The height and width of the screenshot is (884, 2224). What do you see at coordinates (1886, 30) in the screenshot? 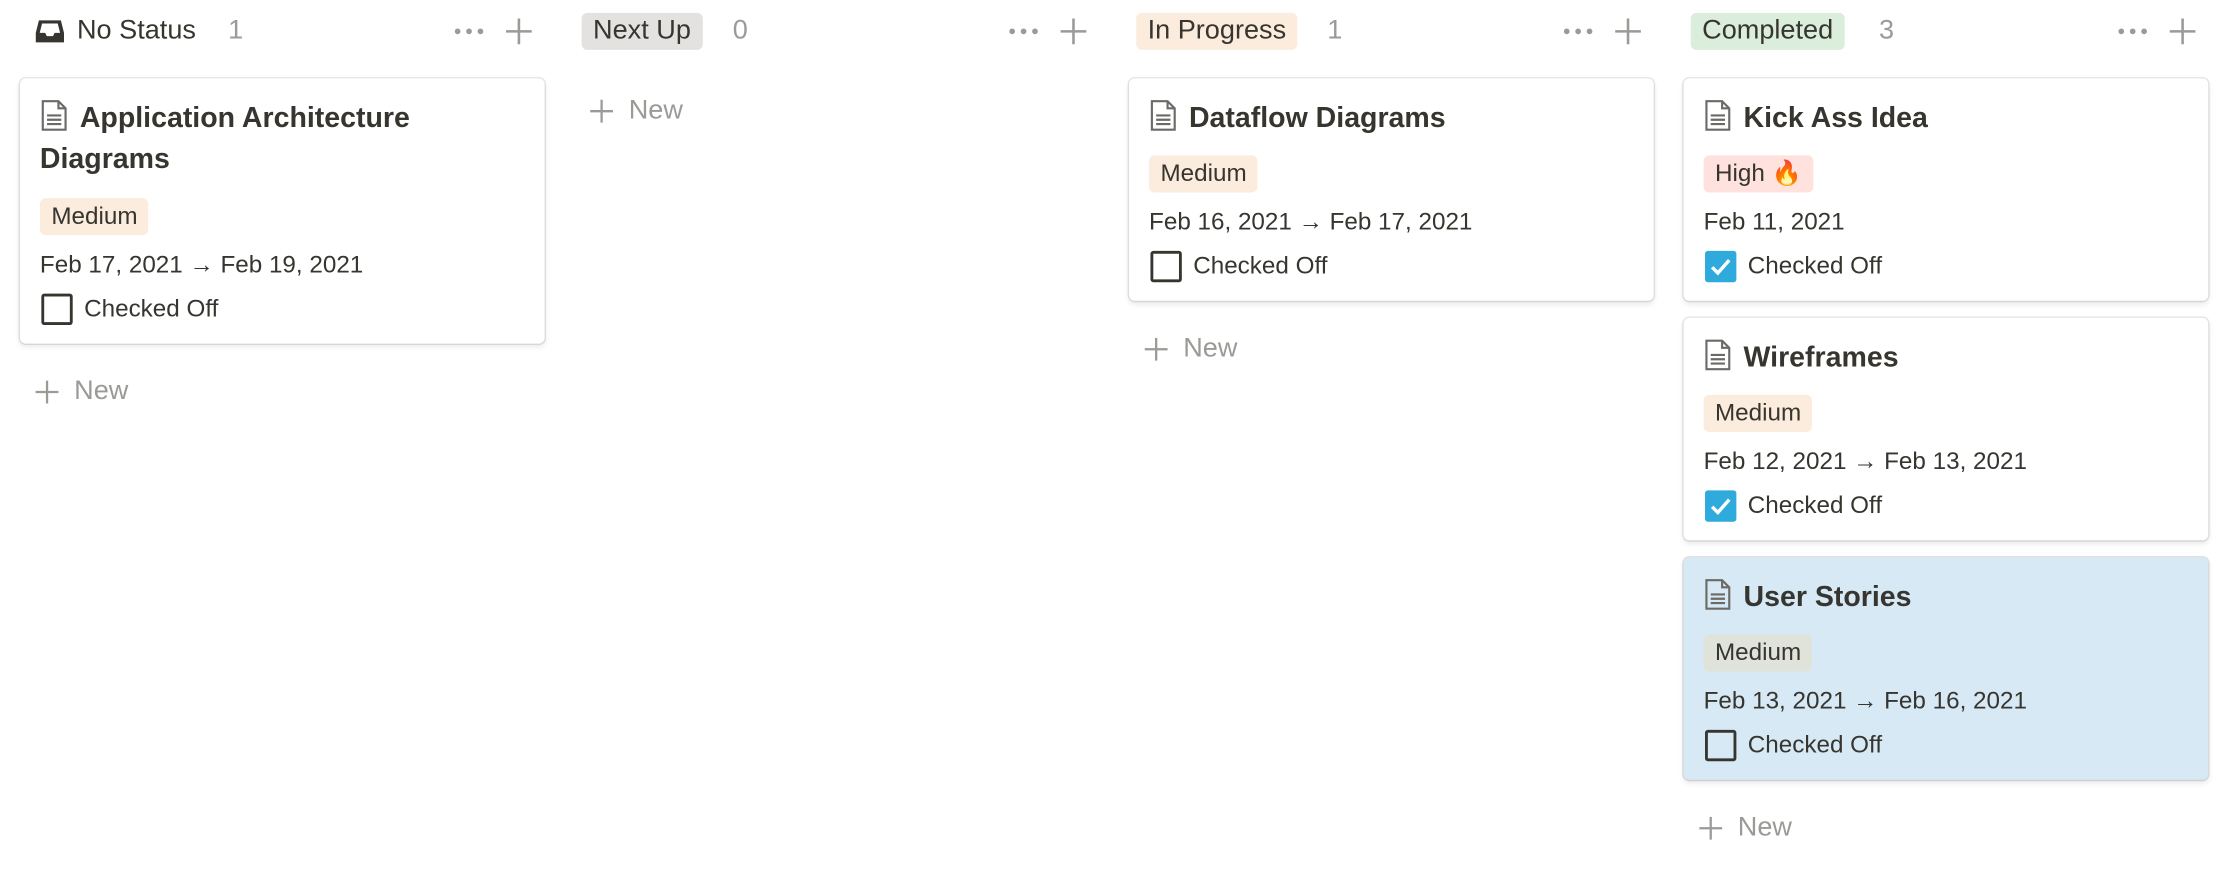
I see `column-count: 3` at bounding box center [1886, 30].